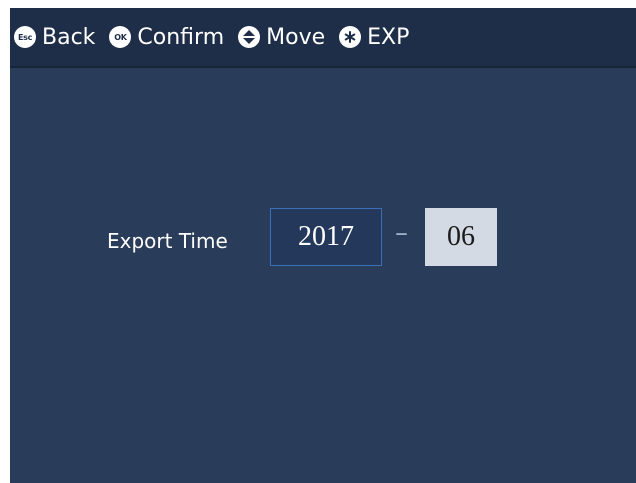  Describe the element at coordinates (69, 37) in the screenshot. I see `back-label: Back` at that location.